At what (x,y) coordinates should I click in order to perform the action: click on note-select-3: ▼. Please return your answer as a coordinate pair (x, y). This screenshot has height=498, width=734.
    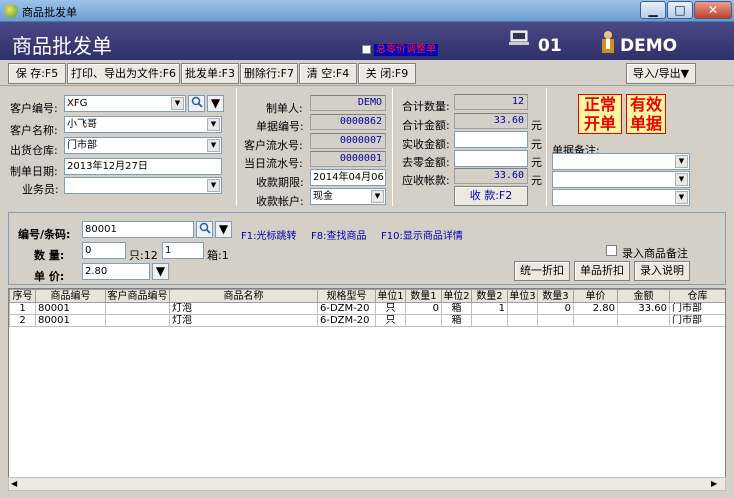
    Looking at the image, I should click on (621, 197).